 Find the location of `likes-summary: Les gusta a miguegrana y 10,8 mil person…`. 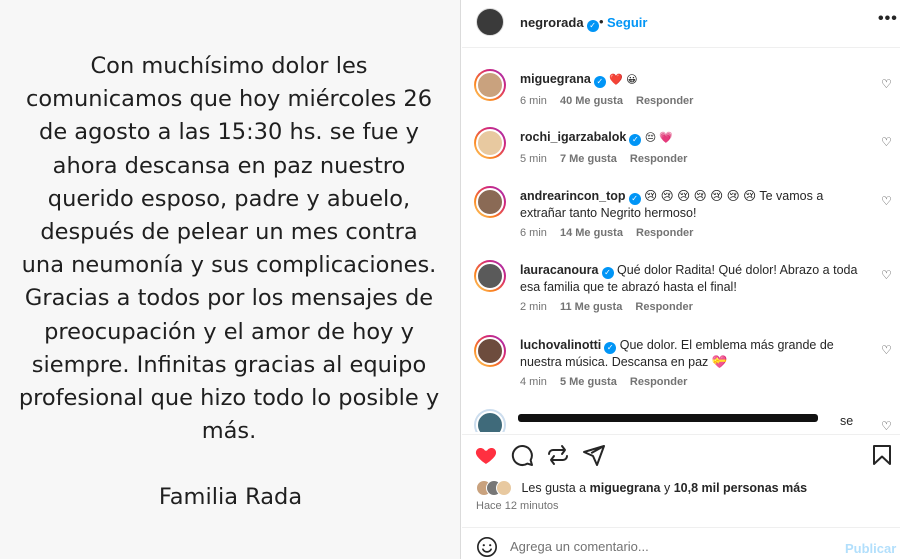

likes-summary: Les gusta a miguegrana y 10,8 mil person… is located at coordinates (641, 488).